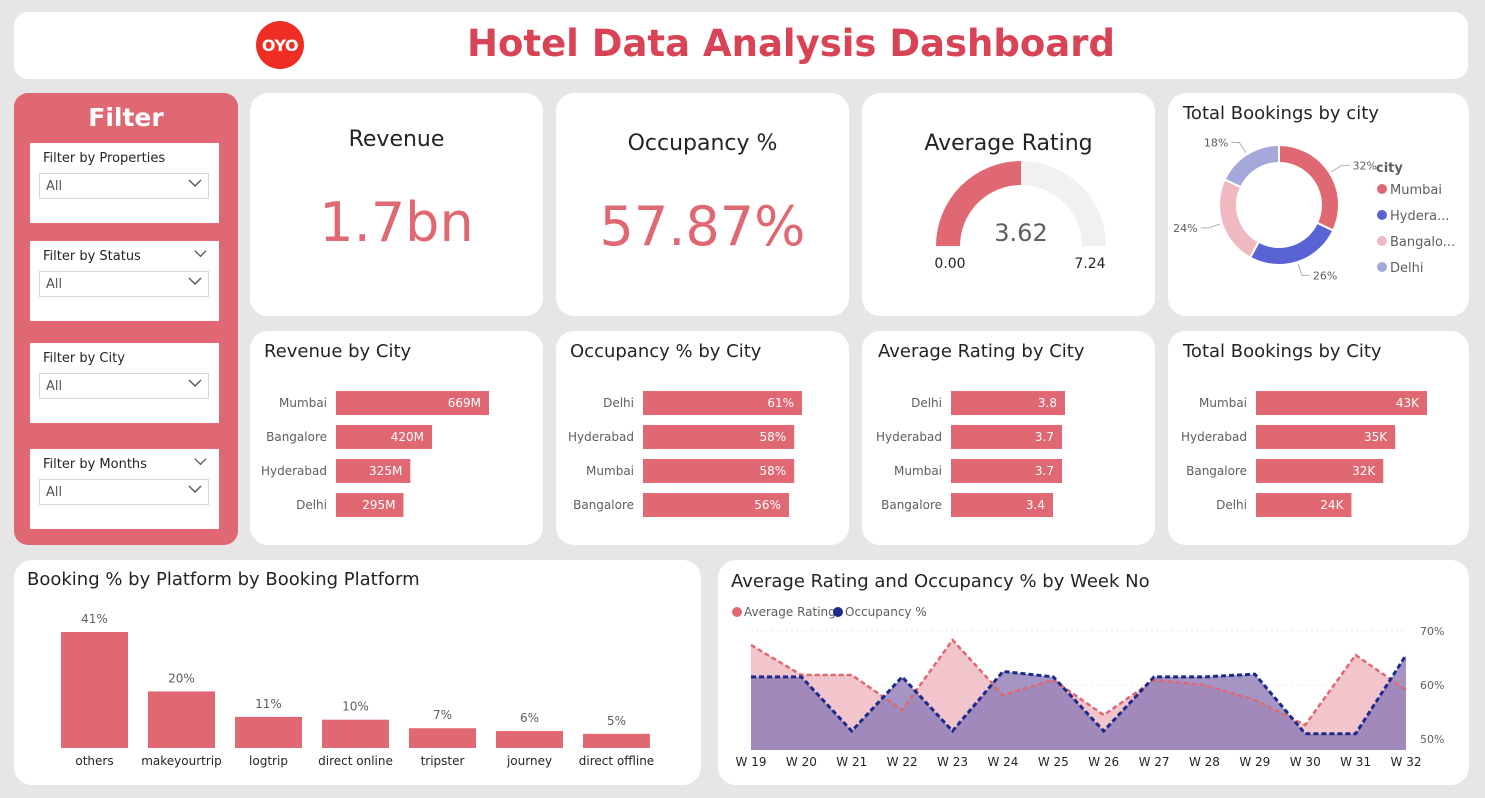 The height and width of the screenshot is (798, 1485). I want to click on bar-data-label: 3.4, so click(1035, 505).